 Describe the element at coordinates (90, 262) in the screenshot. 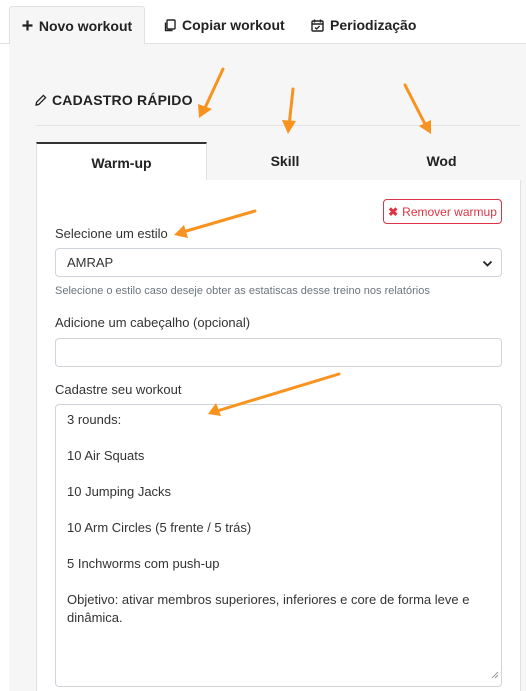

I see `select-value: AMRAP` at that location.